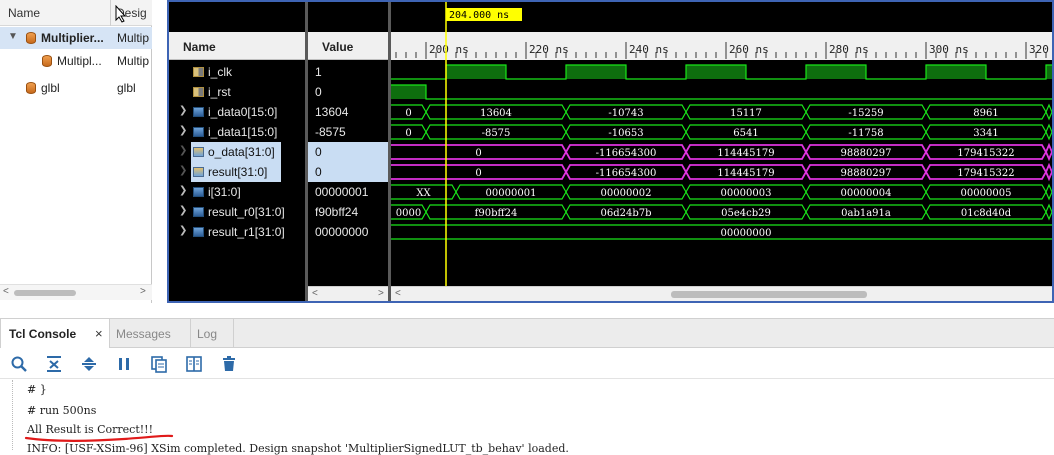  Describe the element at coordinates (243, 112) in the screenshot. I see `signal-name: i_data0[15:0]` at that location.